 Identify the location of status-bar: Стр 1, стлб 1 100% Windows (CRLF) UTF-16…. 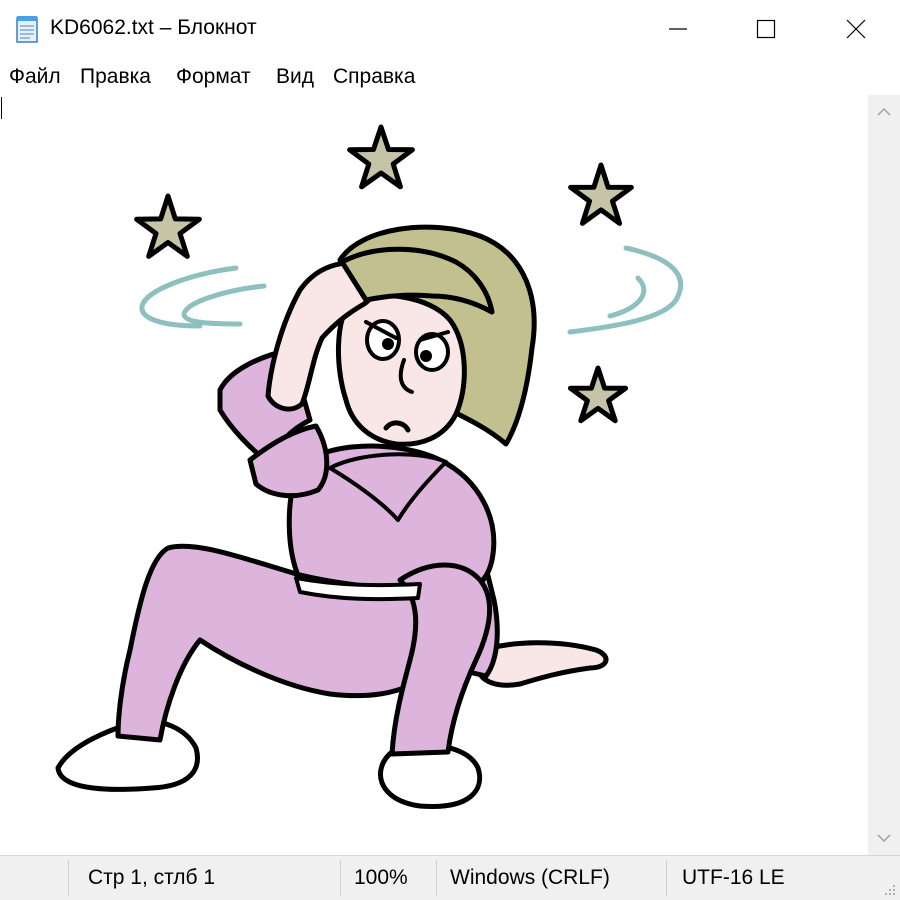
(450, 877).